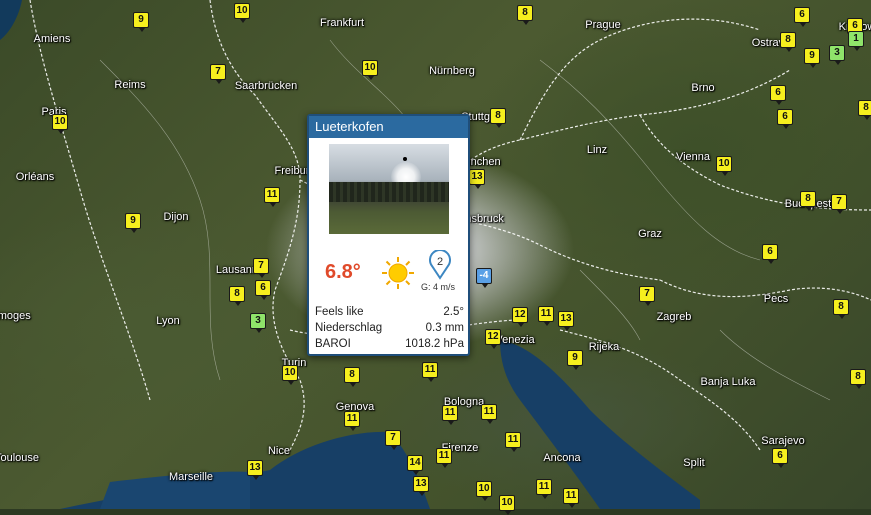 The height and width of the screenshot is (515, 871). Describe the element at coordinates (35, 177) in the screenshot. I see `city-label: Orléans` at that location.